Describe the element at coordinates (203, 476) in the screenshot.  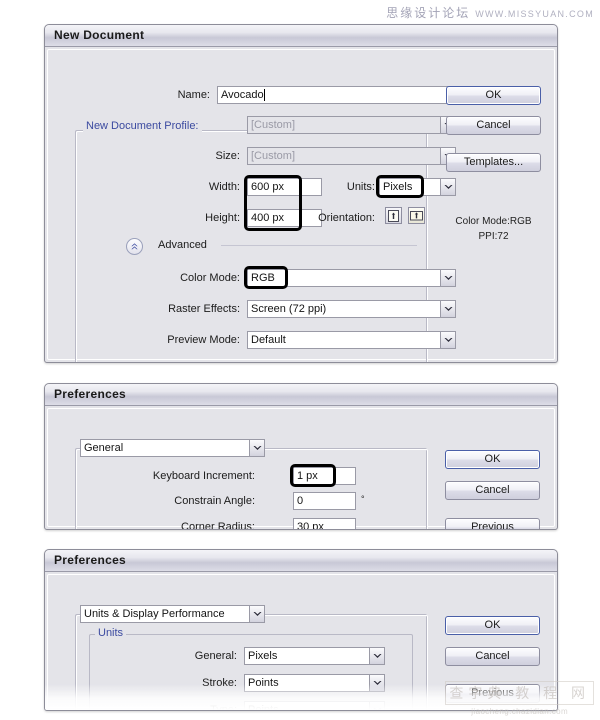
I see `keyboard-increment-label: Keyboard Increment:` at that location.